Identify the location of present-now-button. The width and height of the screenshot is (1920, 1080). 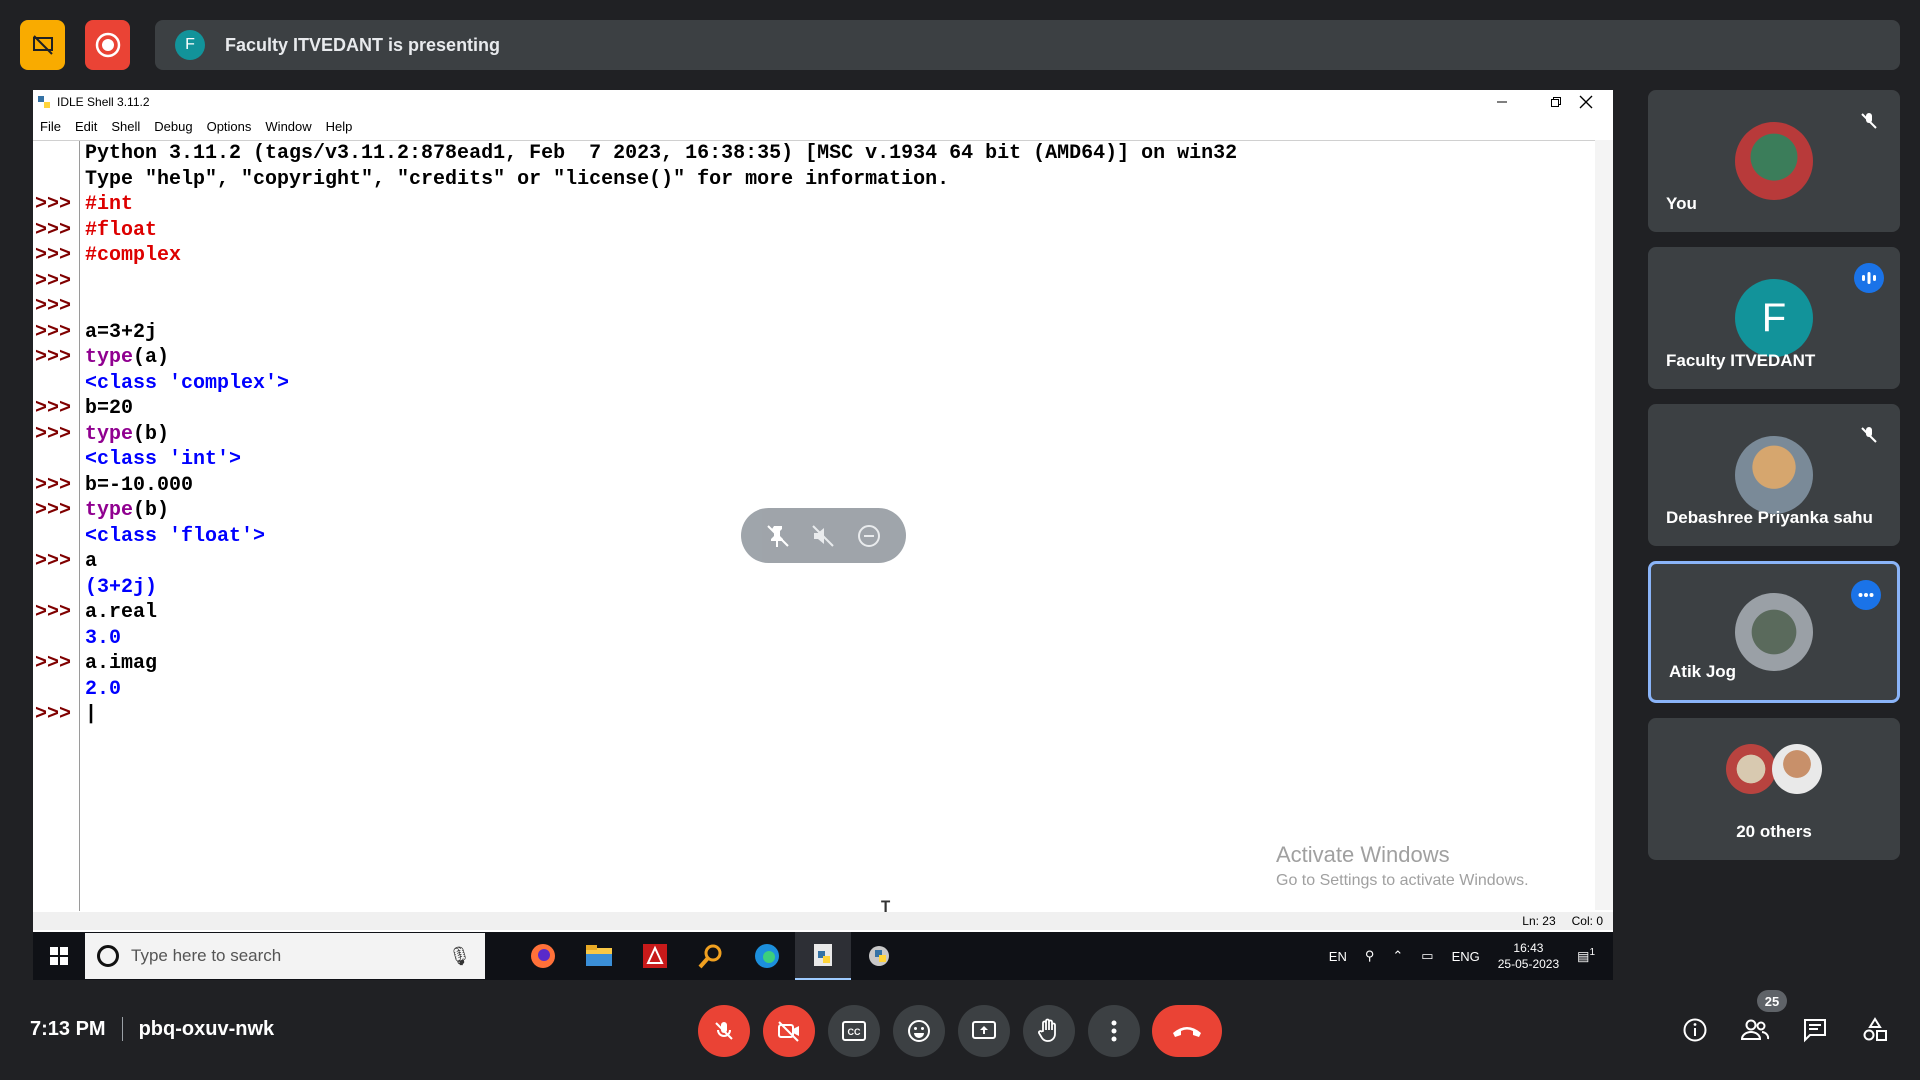
(984, 1031).